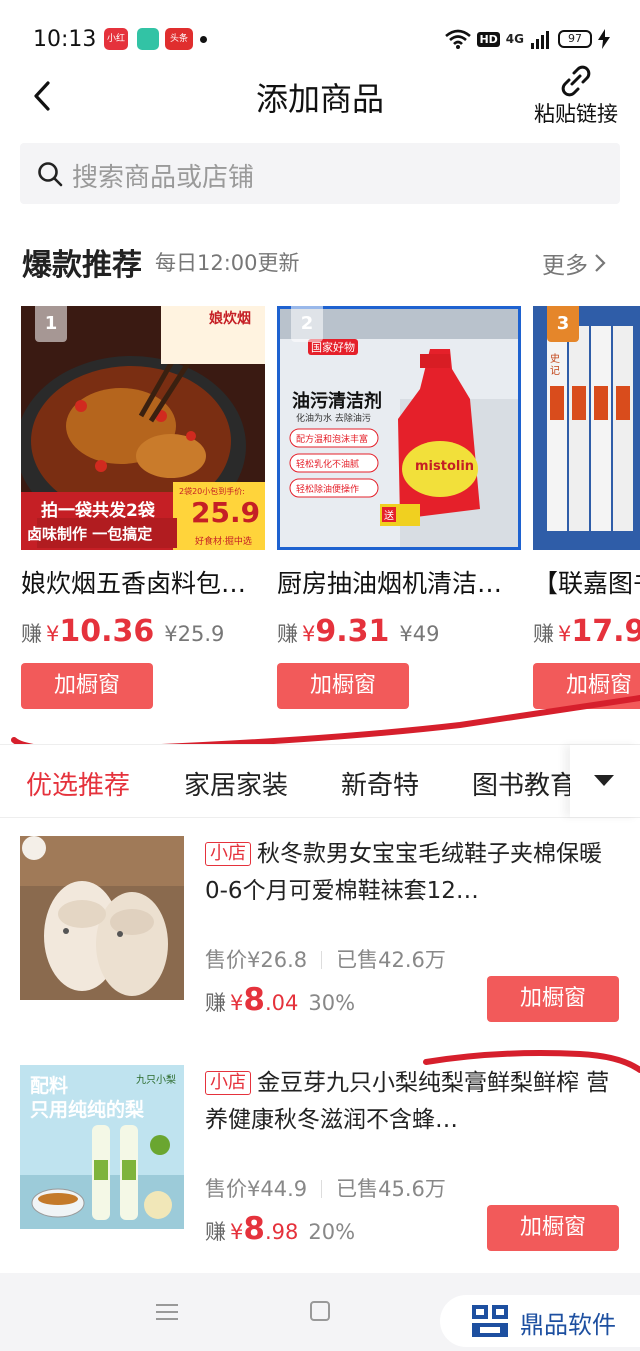  What do you see at coordinates (107, 631) in the screenshot?
I see `earn-amount: 10.36` at bounding box center [107, 631].